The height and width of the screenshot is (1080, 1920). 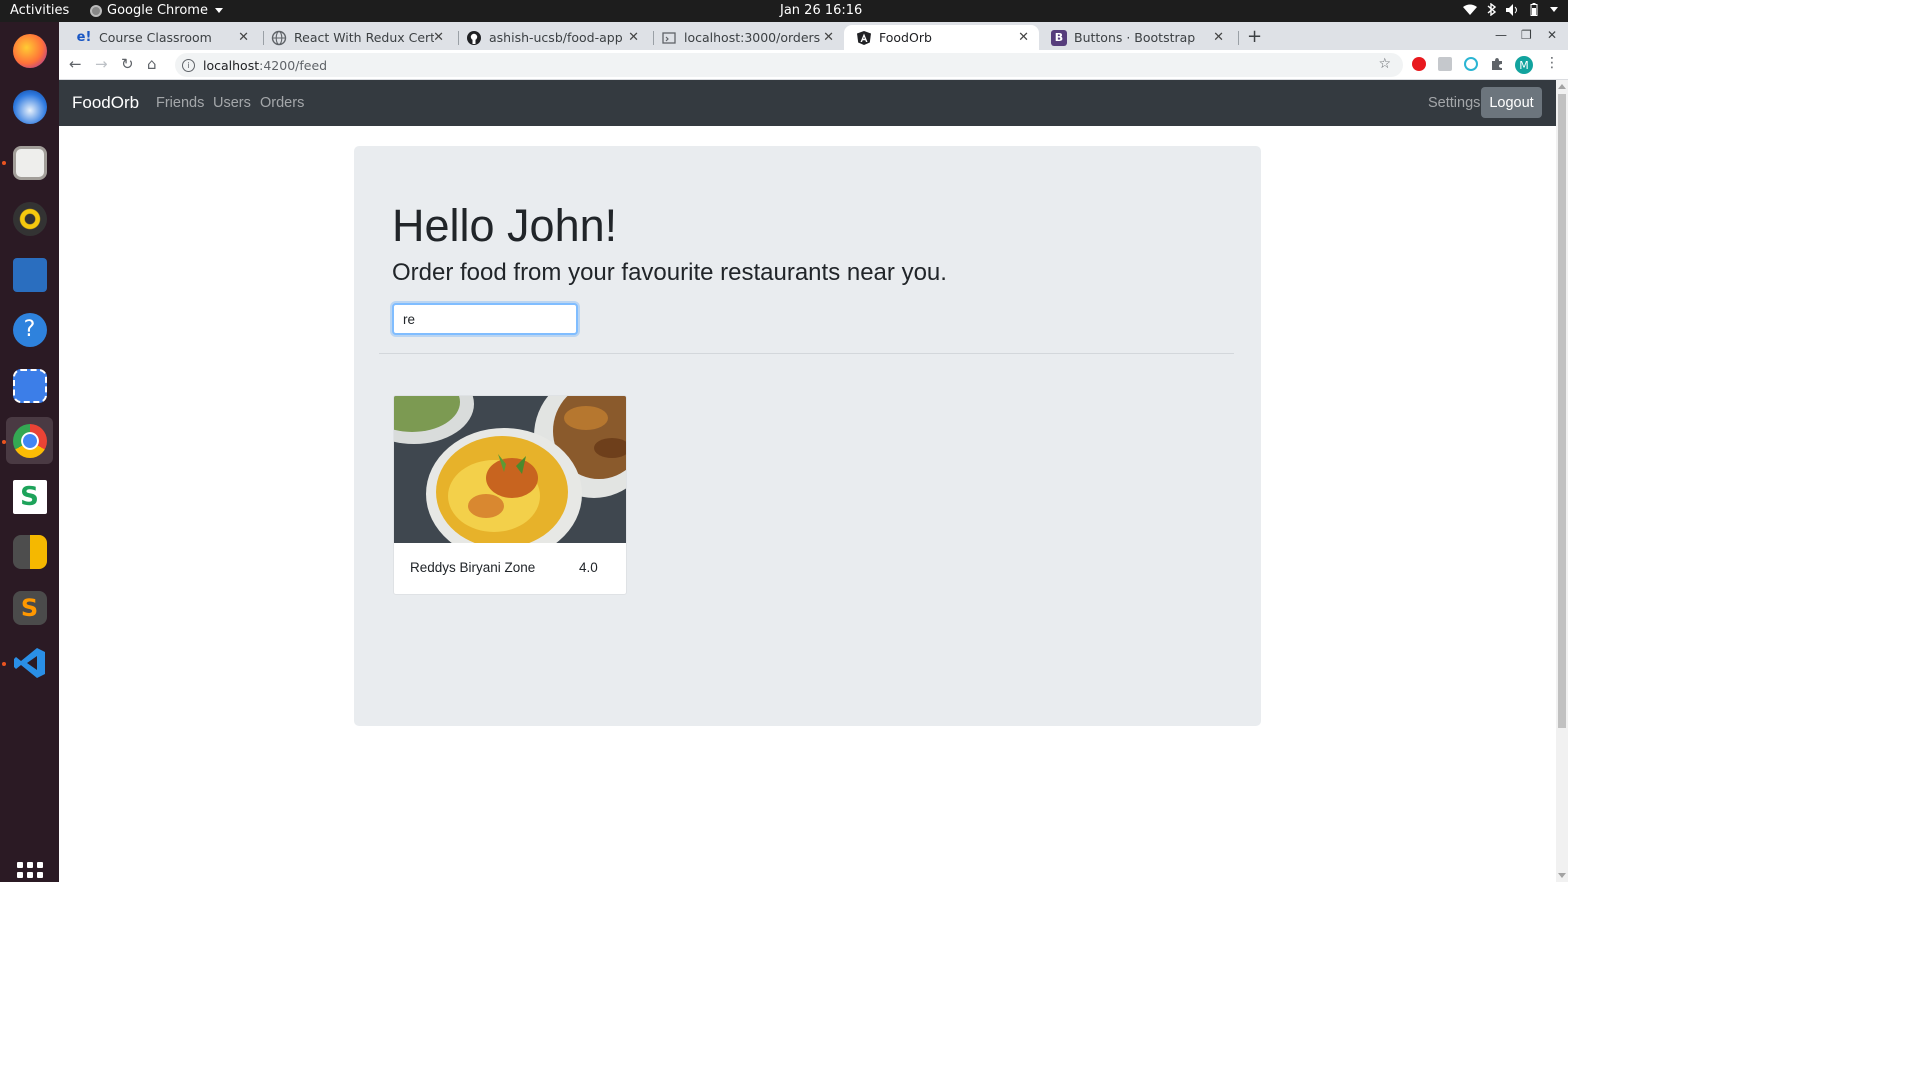 I want to click on app-menu: Google Chrome, so click(x=156, y=10).